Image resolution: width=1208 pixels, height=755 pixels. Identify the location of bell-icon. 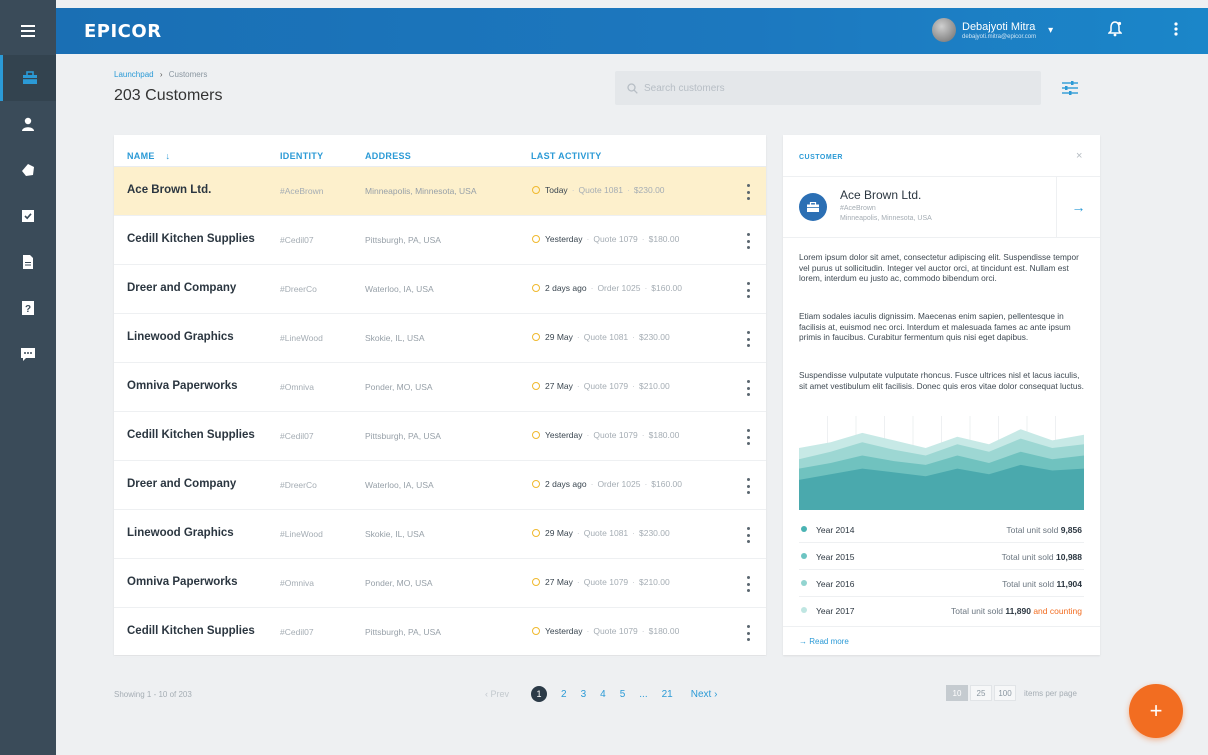
(1115, 31).